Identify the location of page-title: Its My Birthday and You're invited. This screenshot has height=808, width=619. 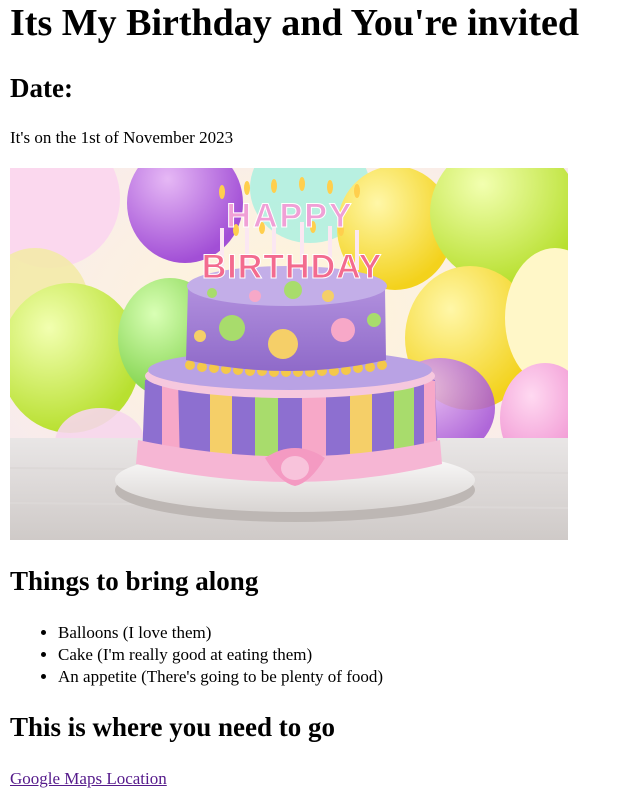
(295, 23).